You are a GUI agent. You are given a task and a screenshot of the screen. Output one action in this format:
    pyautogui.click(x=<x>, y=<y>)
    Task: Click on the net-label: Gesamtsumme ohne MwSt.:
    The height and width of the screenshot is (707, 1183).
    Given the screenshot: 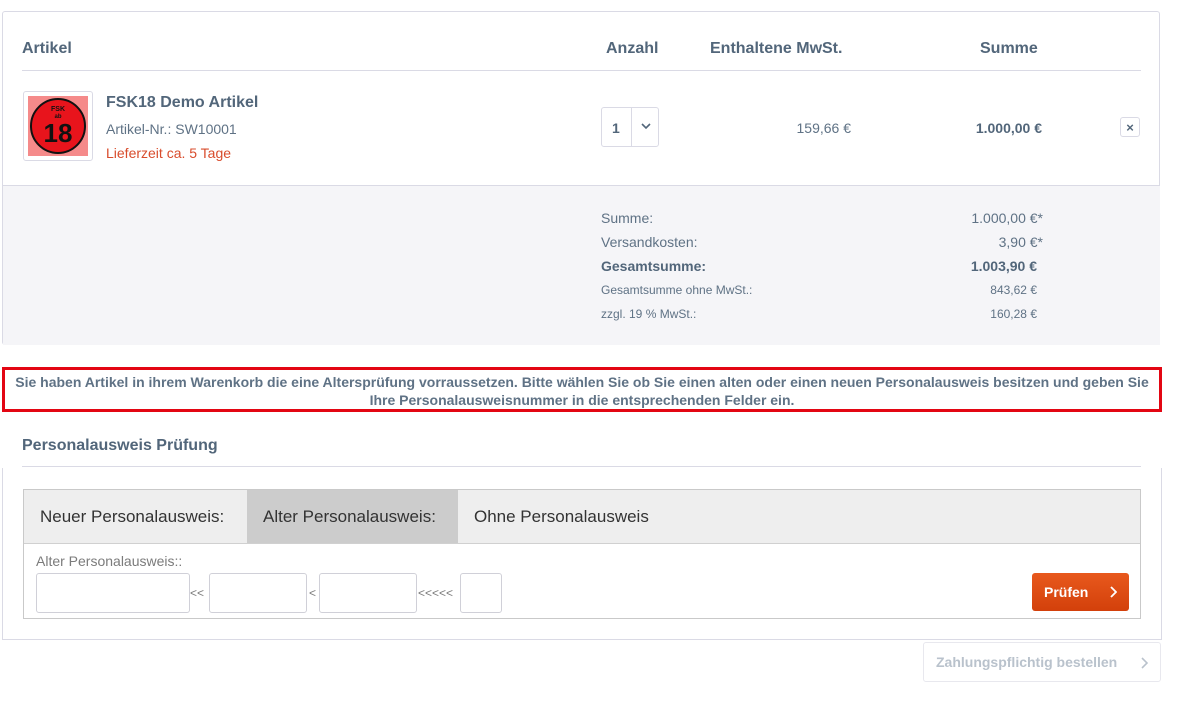 What is the action you would take?
    pyautogui.click(x=677, y=290)
    